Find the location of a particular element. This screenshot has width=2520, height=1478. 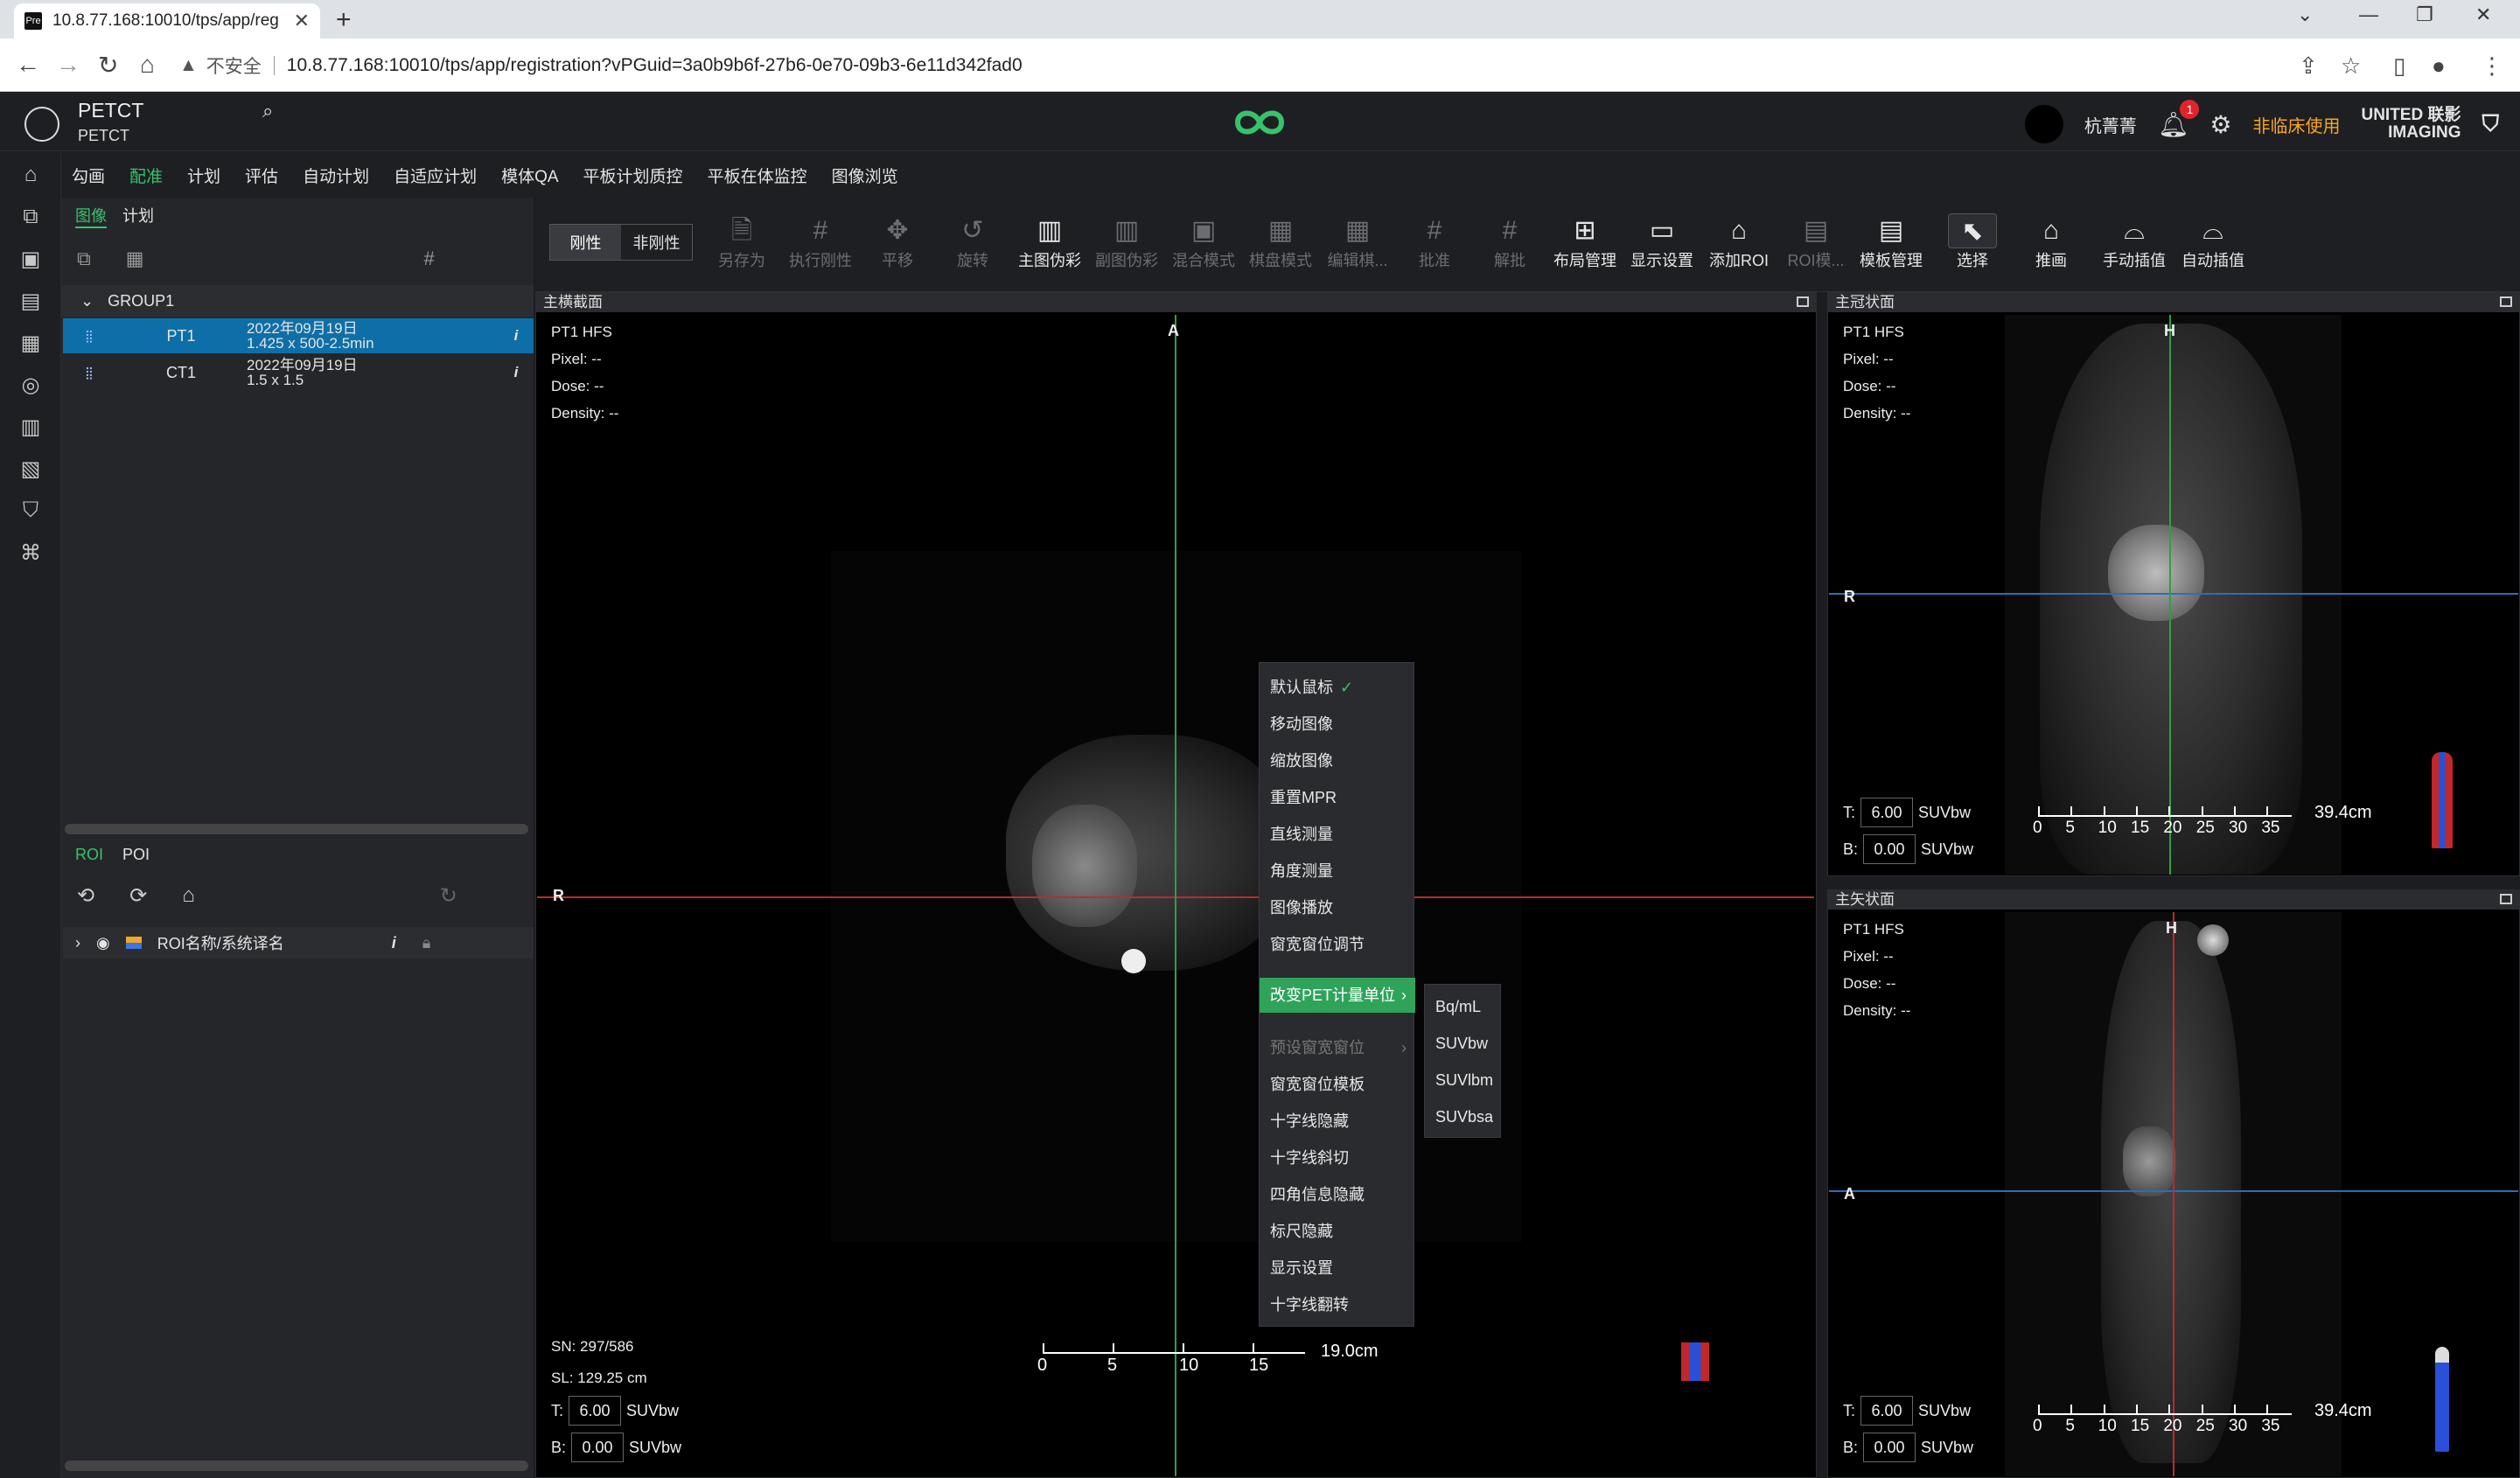

tool-button: ⌓ 手动插值 is located at coordinates (2134, 242).